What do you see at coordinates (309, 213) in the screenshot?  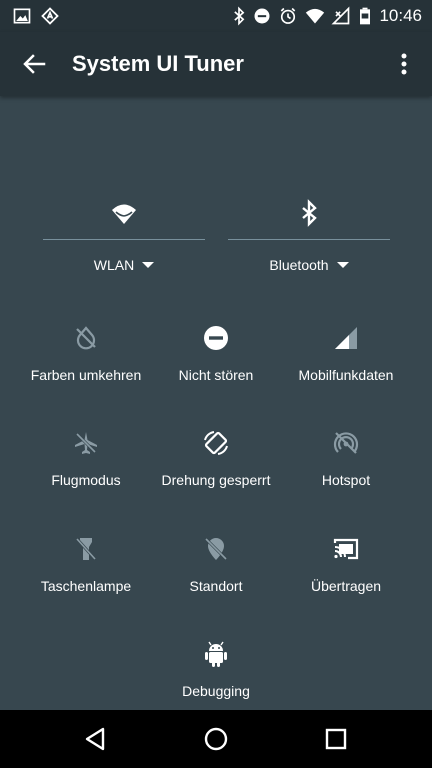 I see `bluetooth-icon` at bounding box center [309, 213].